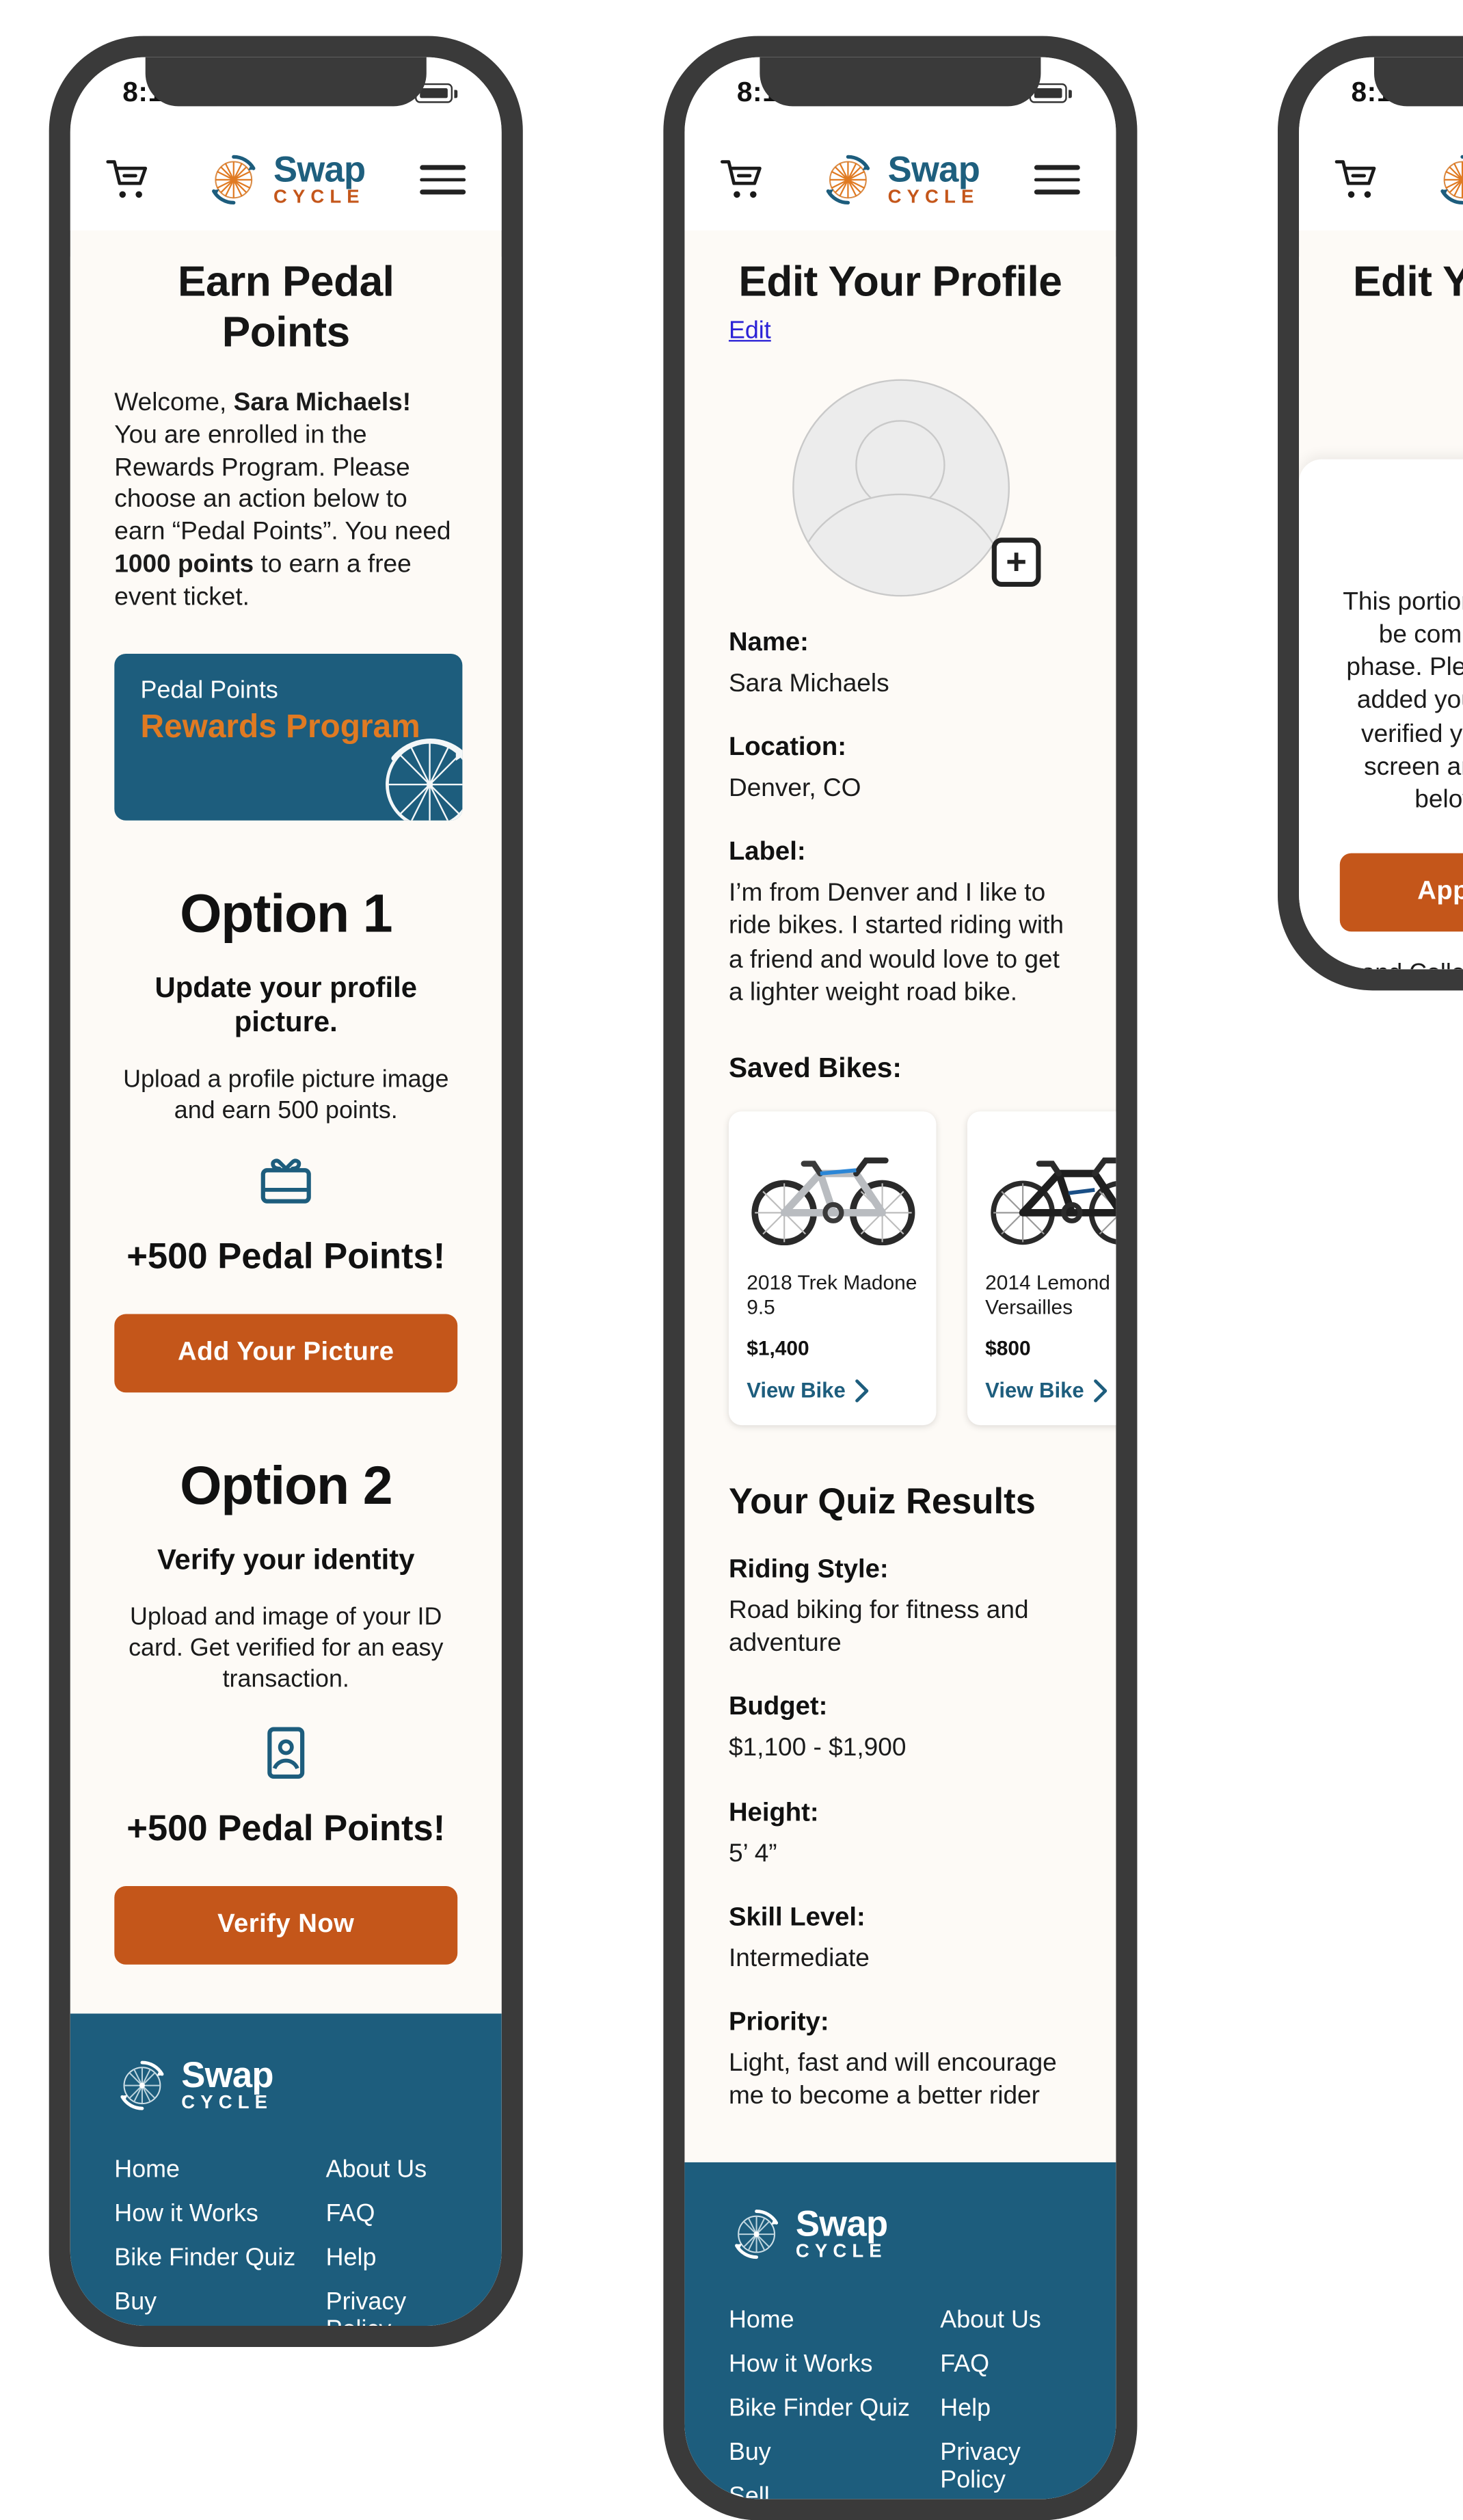 The image size is (1463, 2520). Describe the element at coordinates (794, 789) in the screenshot. I see `field-value-location: Denver, CO` at that location.